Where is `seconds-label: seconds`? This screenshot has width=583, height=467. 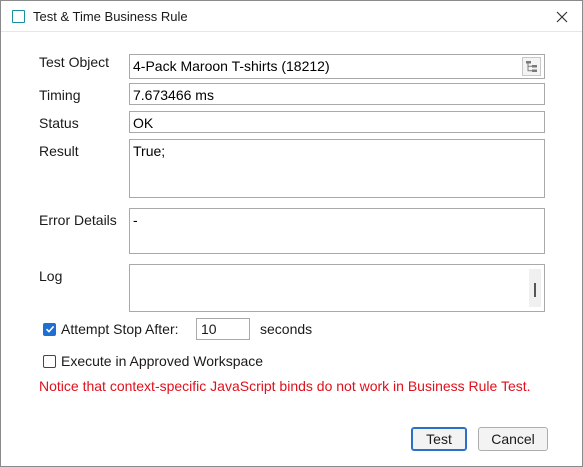
seconds-label: seconds is located at coordinates (286, 329).